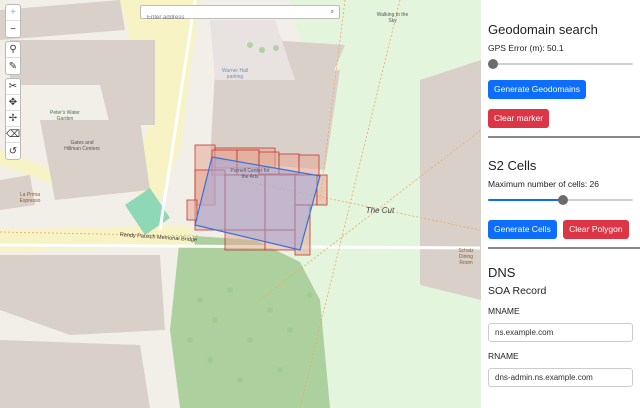  What do you see at coordinates (13, 29) in the screenshot?
I see `zoom-out-icon: −` at bounding box center [13, 29].